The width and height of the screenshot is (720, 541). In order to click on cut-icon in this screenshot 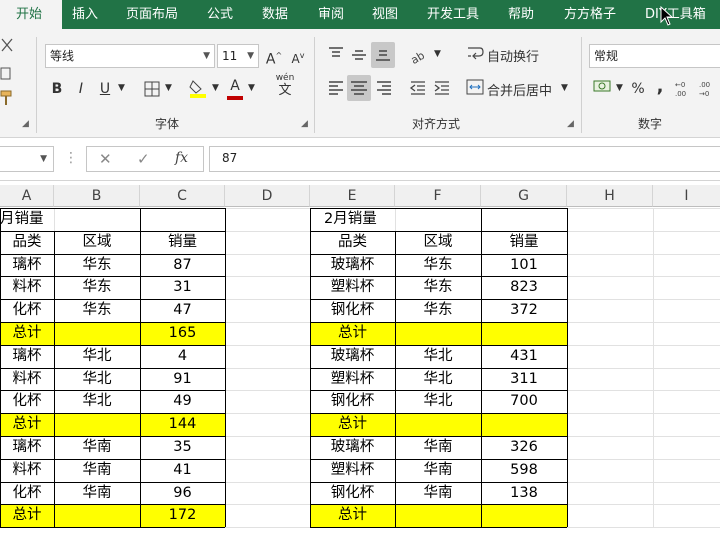, I will do `click(7, 45)`.